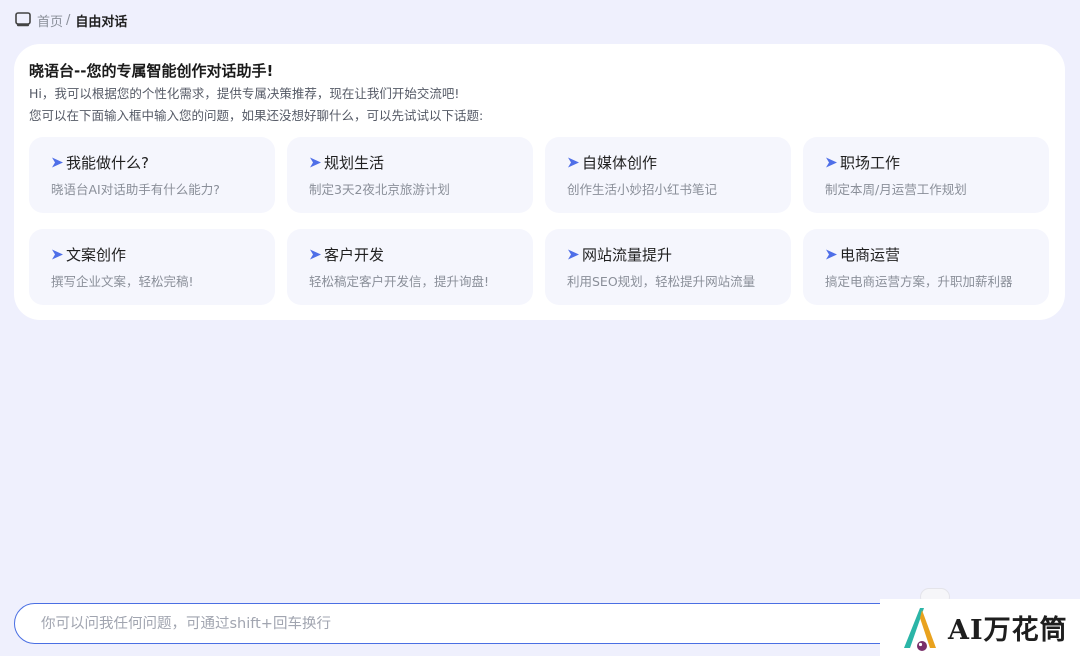 The height and width of the screenshot is (656, 1080). Describe the element at coordinates (50, 20) in the screenshot. I see `breadcrumb-home-link: 首页` at that location.